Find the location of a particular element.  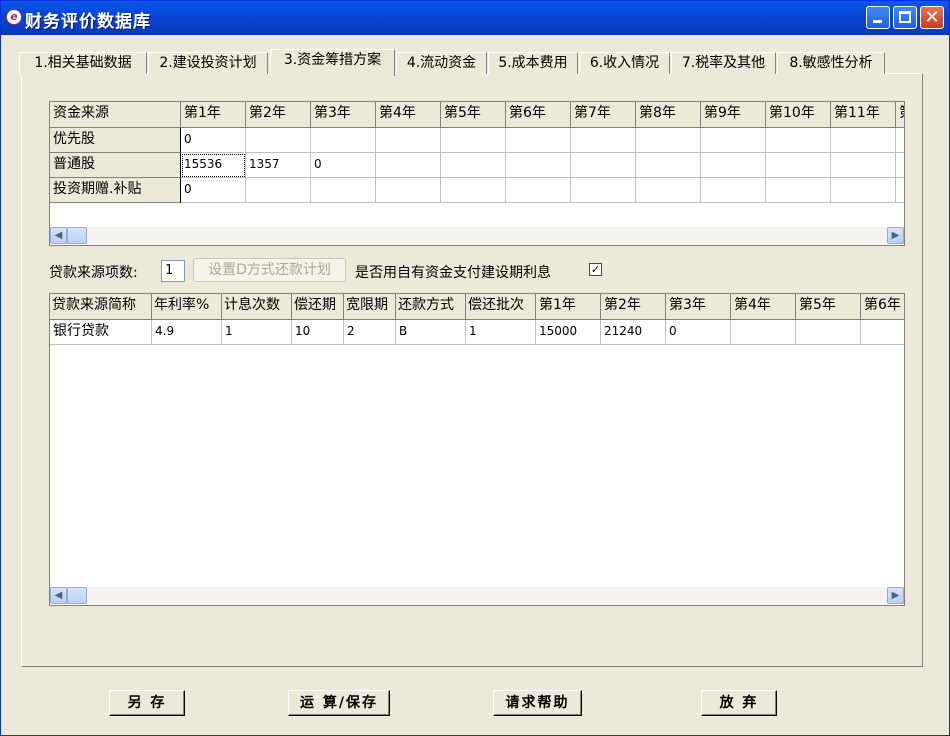

header-cell: 第10年 is located at coordinates (798, 115).